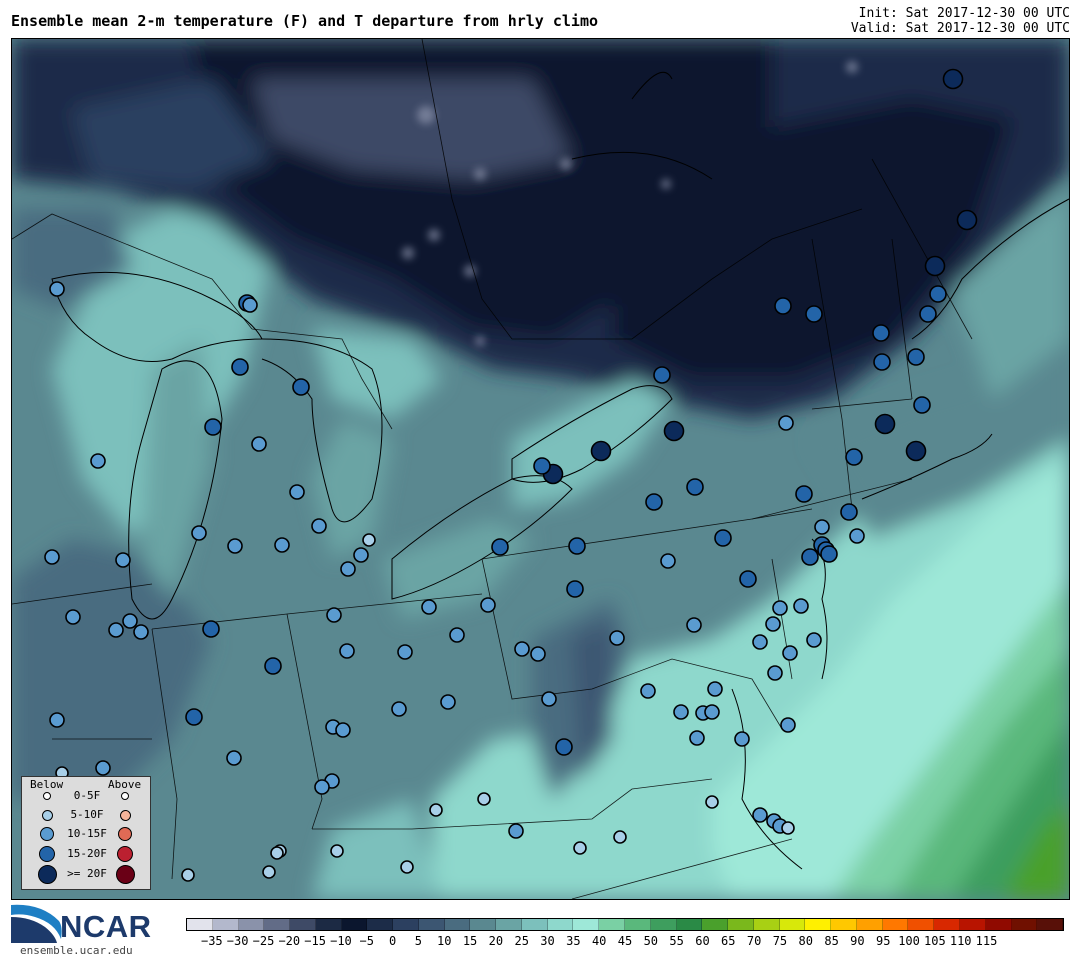 The height and width of the screenshot is (963, 1080). What do you see at coordinates (702, 941) in the screenshot?
I see `colorbar-tick-label: 60` at bounding box center [702, 941].